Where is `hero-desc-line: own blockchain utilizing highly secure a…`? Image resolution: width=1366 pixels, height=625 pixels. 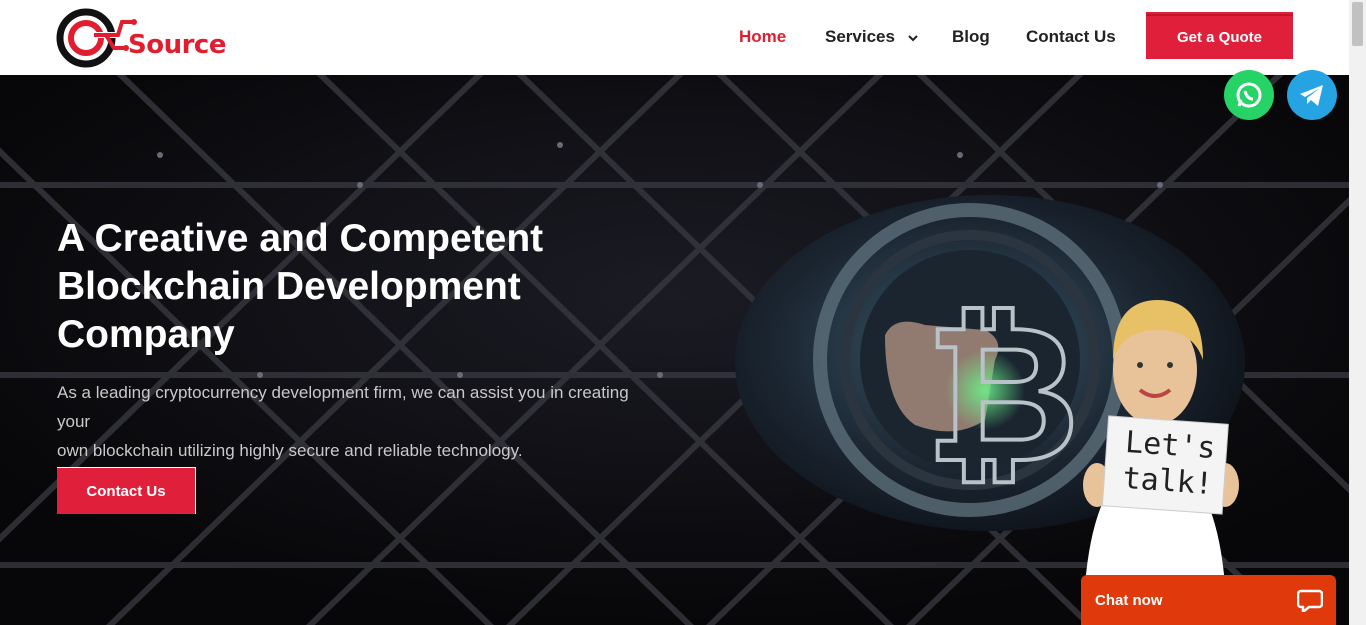
hero-desc-line: own blockchain utilizing highly secure a… is located at coordinates (290, 450).